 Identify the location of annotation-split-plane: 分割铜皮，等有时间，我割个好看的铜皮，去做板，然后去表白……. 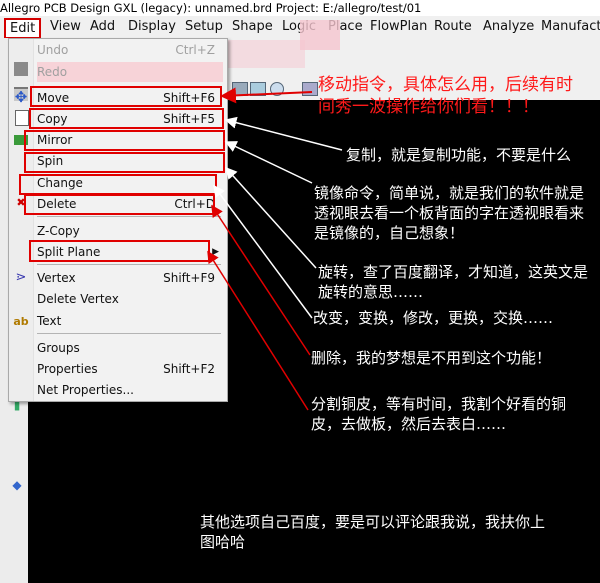
(439, 414).